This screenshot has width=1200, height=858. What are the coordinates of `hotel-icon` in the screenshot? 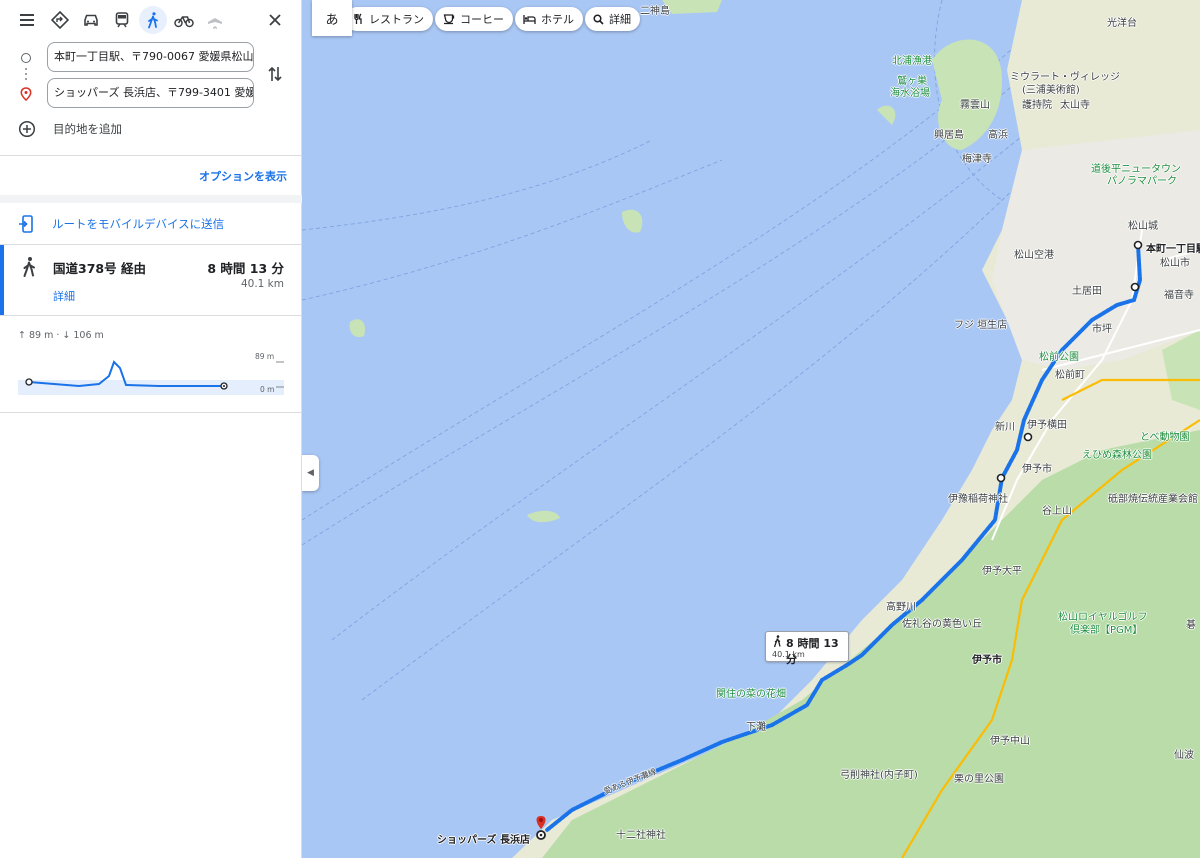 It's located at (529, 19).